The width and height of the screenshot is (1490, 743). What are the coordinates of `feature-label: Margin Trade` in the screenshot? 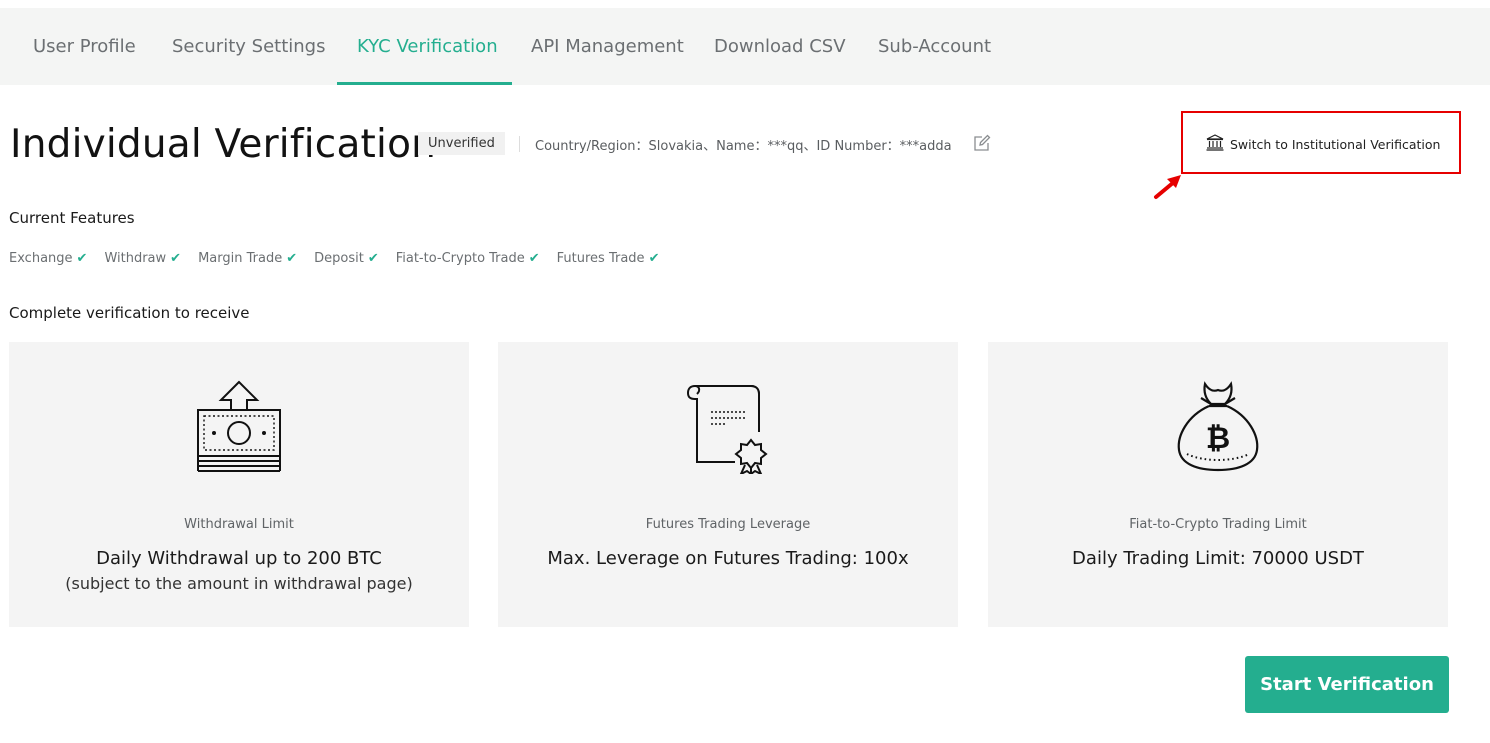 It's located at (240, 258).